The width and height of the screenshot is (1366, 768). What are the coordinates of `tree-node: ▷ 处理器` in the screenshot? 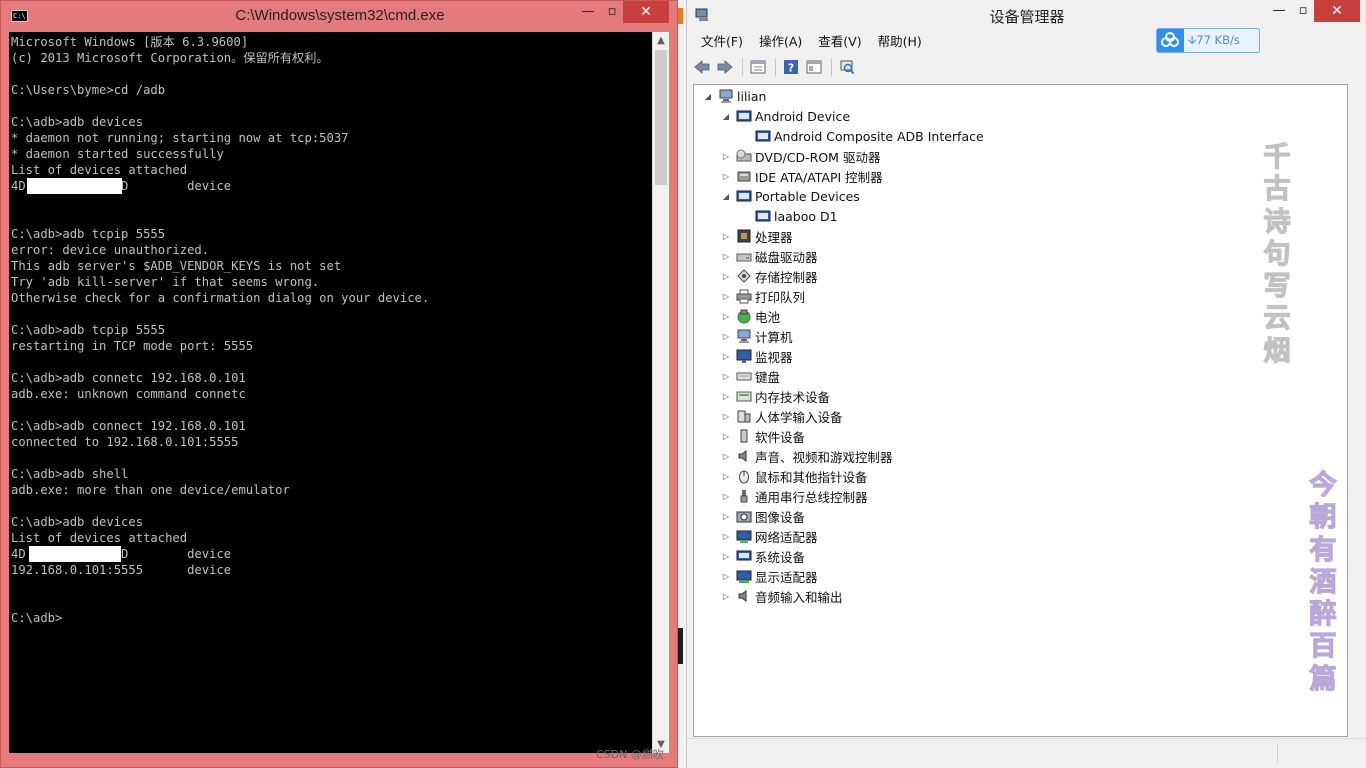 It's located at (756, 236).